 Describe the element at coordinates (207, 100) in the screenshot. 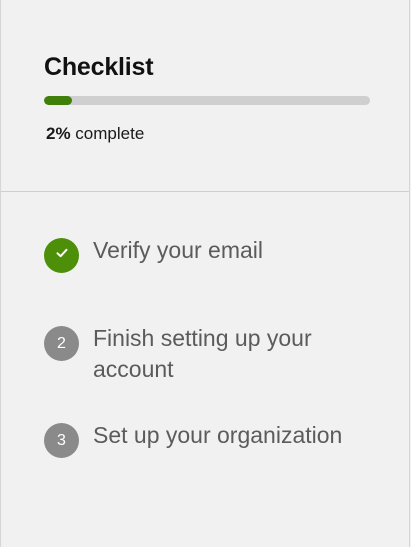

I see `progress-bar` at that location.